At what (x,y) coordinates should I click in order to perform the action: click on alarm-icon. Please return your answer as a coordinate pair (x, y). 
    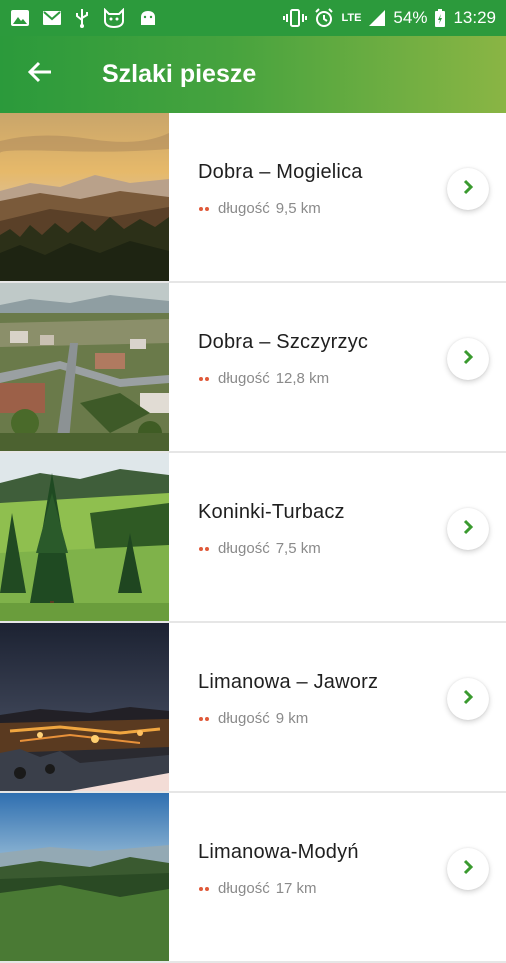
    Looking at the image, I should click on (324, 18).